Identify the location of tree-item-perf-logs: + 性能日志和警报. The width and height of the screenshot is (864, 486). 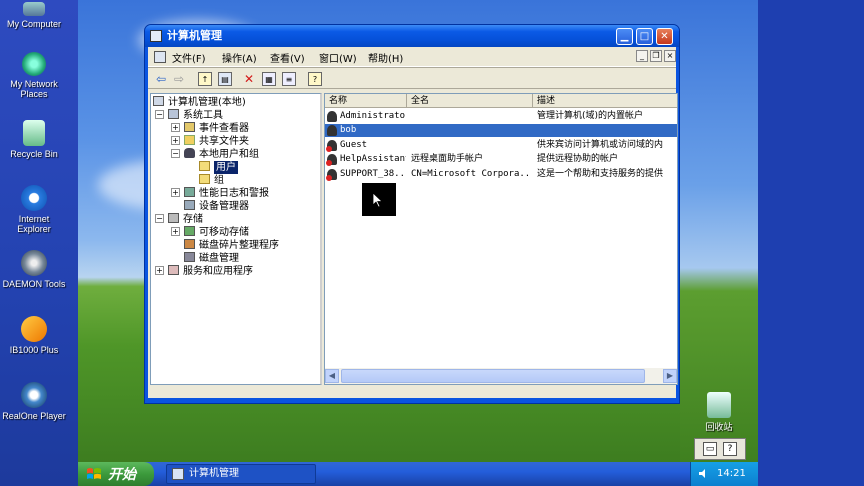
(220, 193).